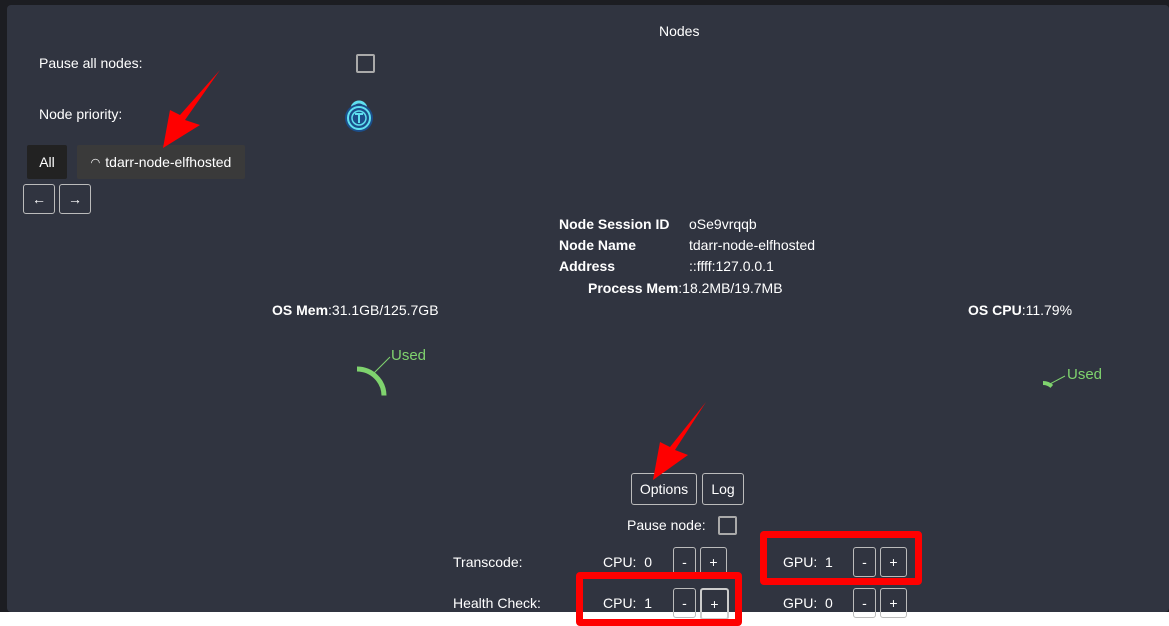 The width and height of the screenshot is (1169, 626). What do you see at coordinates (659, 599) in the screenshot?
I see `annotation-box-cpu` at bounding box center [659, 599].